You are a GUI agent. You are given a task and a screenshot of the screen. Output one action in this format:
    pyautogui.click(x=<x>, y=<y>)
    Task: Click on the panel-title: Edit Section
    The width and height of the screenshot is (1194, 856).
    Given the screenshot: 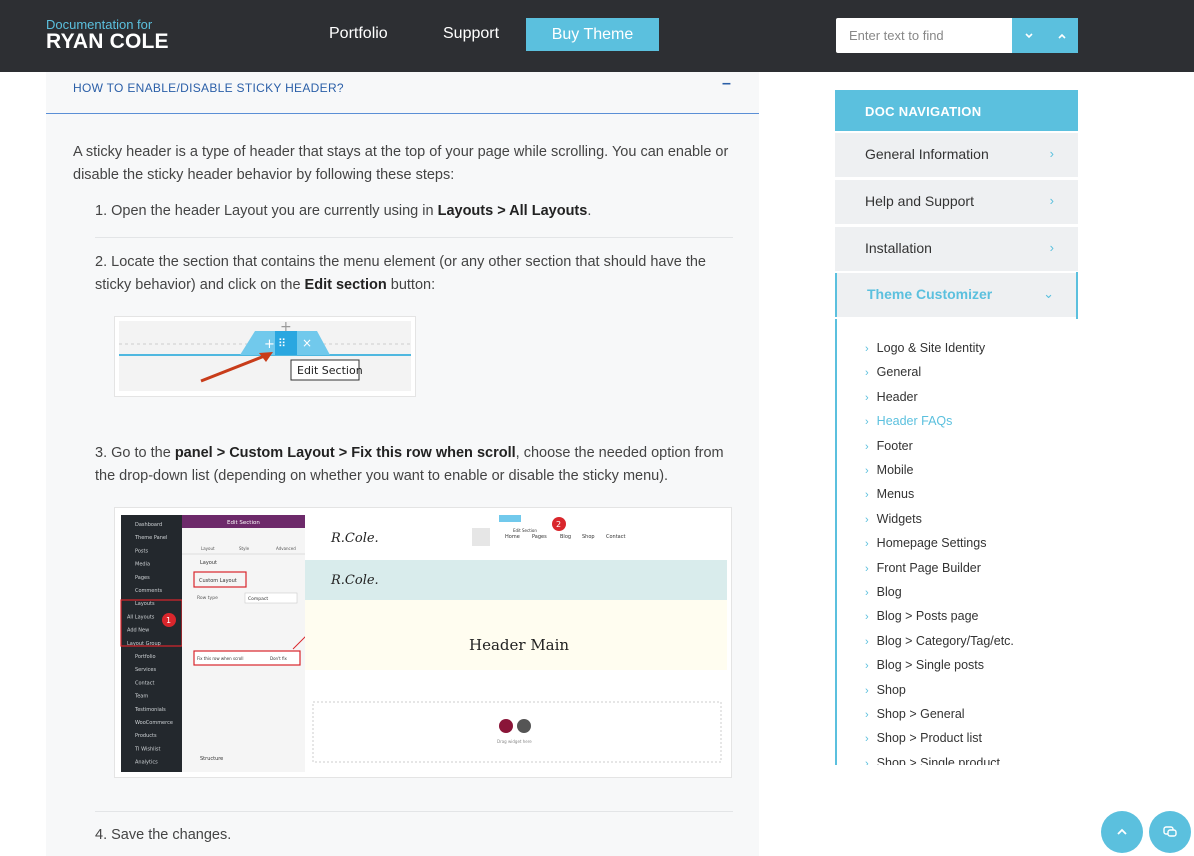 What is the action you would take?
    pyautogui.click(x=243, y=523)
    